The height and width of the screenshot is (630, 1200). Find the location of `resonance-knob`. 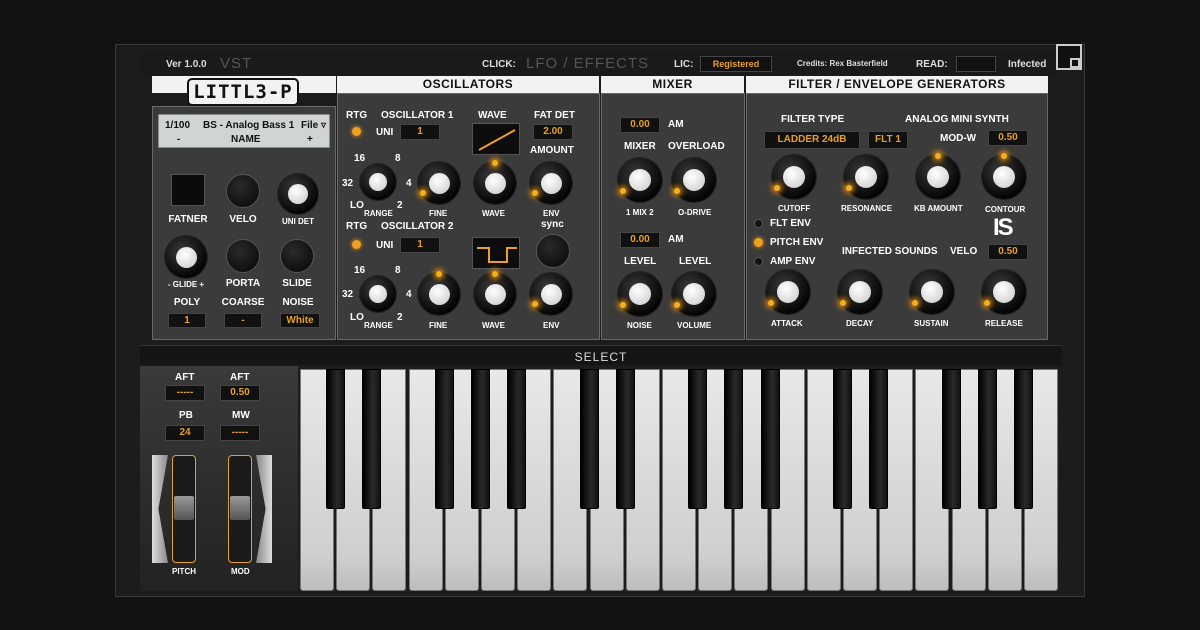

resonance-knob is located at coordinates (866, 177).